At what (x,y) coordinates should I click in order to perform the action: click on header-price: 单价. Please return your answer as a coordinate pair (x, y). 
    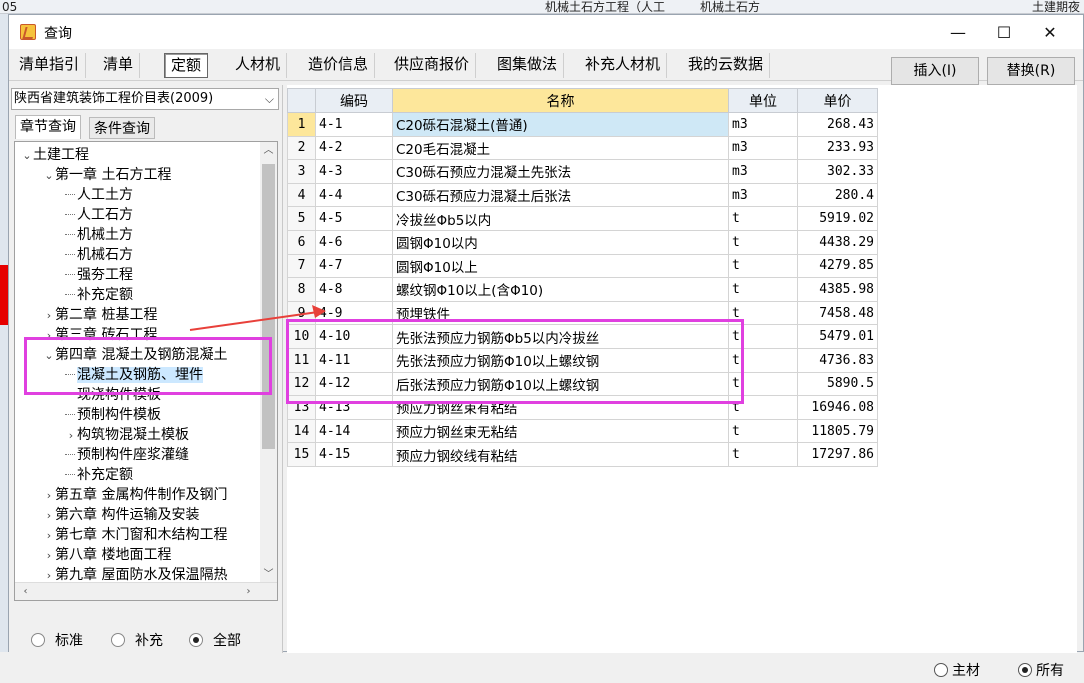
    Looking at the image, I should click on (837, 100).